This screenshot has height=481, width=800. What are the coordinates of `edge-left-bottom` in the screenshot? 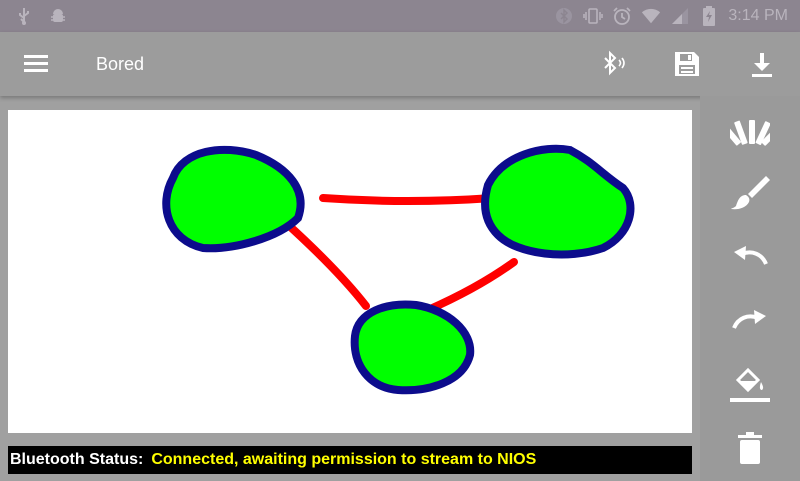 It's located at (325, 264).